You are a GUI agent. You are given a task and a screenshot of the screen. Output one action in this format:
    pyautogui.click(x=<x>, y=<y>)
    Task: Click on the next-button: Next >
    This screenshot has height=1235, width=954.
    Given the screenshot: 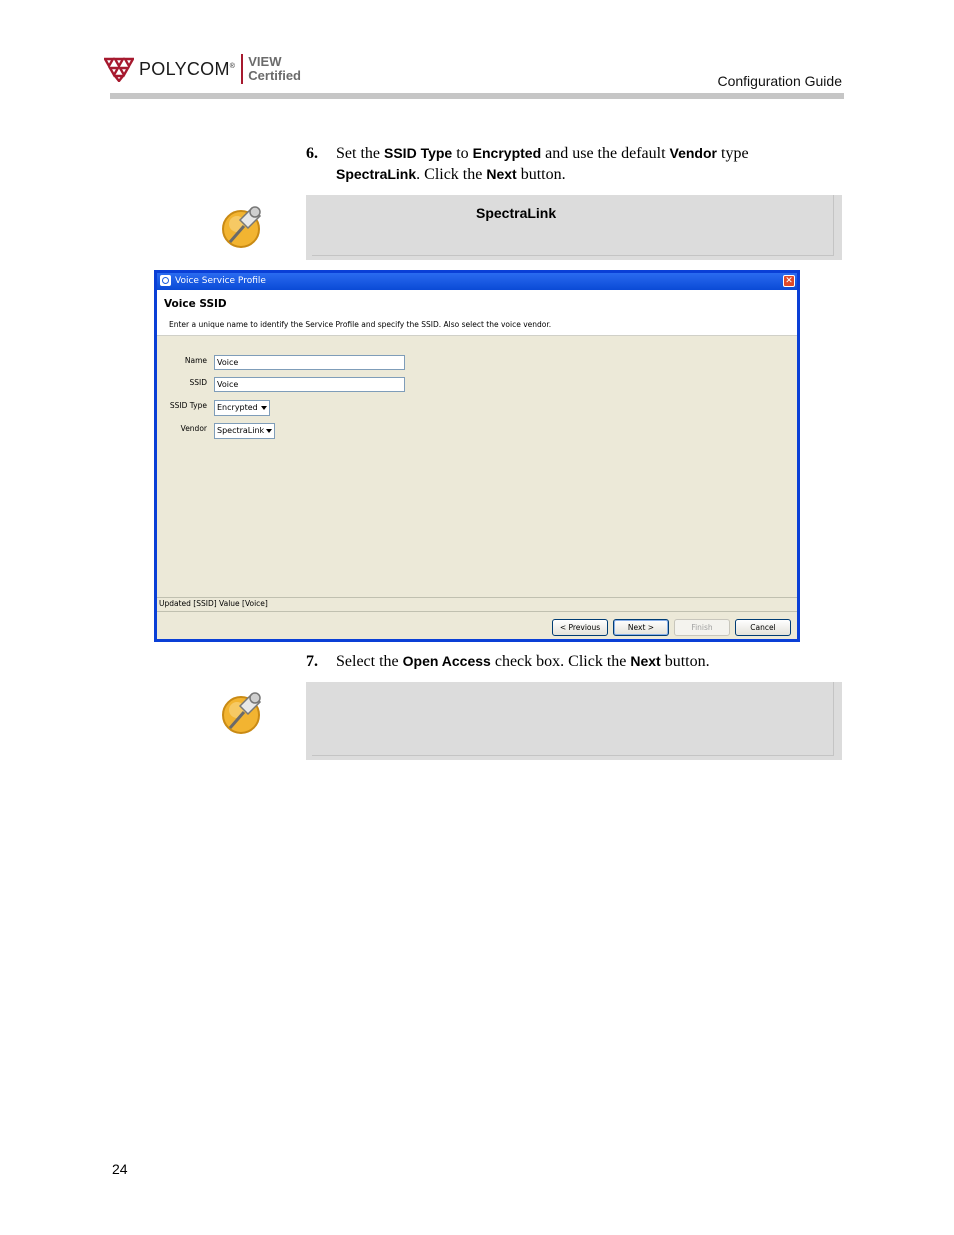 What is the action you would take?
    pyautogui.click(x=641, y=627)
    